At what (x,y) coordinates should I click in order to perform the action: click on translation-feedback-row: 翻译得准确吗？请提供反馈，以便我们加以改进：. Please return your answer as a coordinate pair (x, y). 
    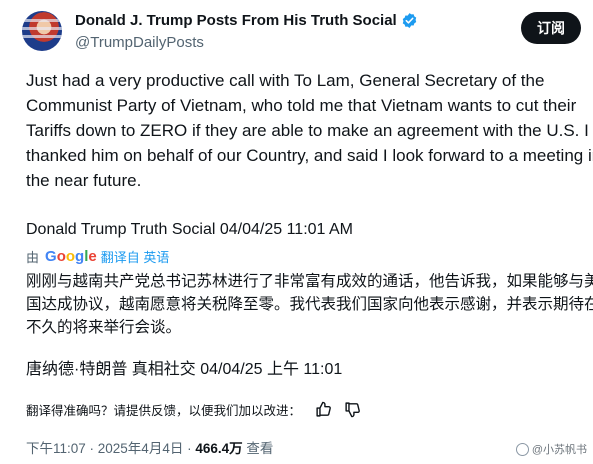
    Looking at the image, I should click on (193, 409).